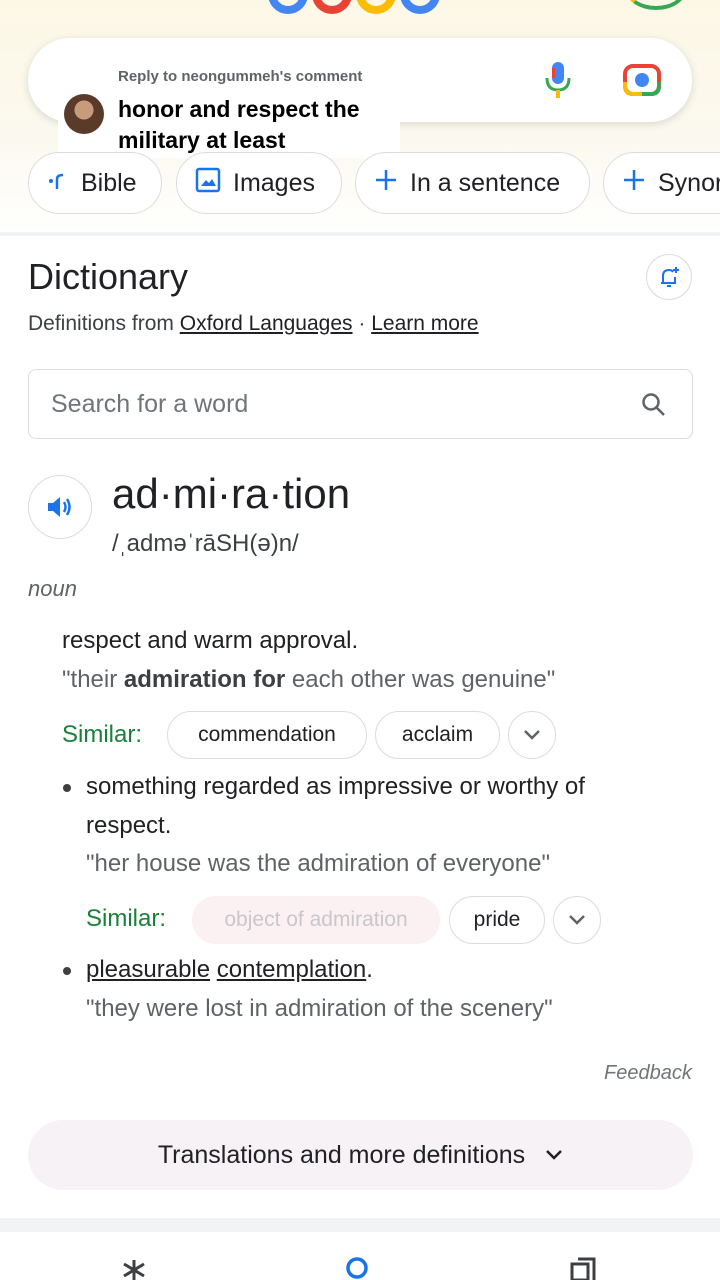  Describe the element at coordinates (134, 1267) in the screenshot. I see `discover-icon` at that location.